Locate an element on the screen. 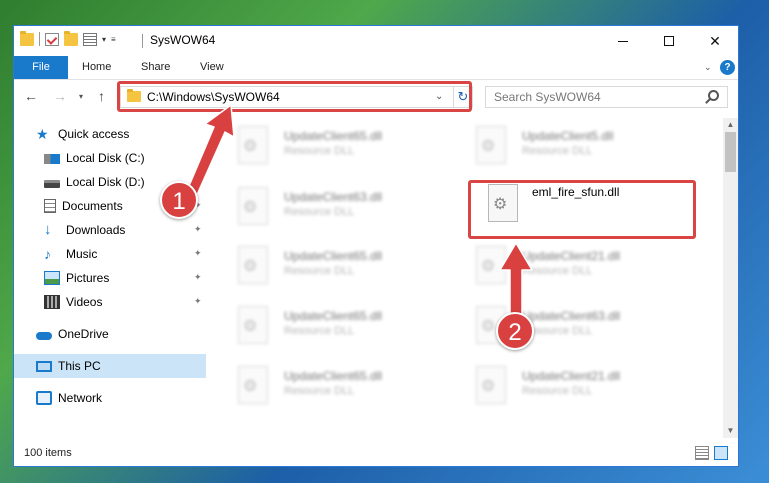 This screenshot has height=483, width=769. tab-view: View is located at coordinates (212, 67).